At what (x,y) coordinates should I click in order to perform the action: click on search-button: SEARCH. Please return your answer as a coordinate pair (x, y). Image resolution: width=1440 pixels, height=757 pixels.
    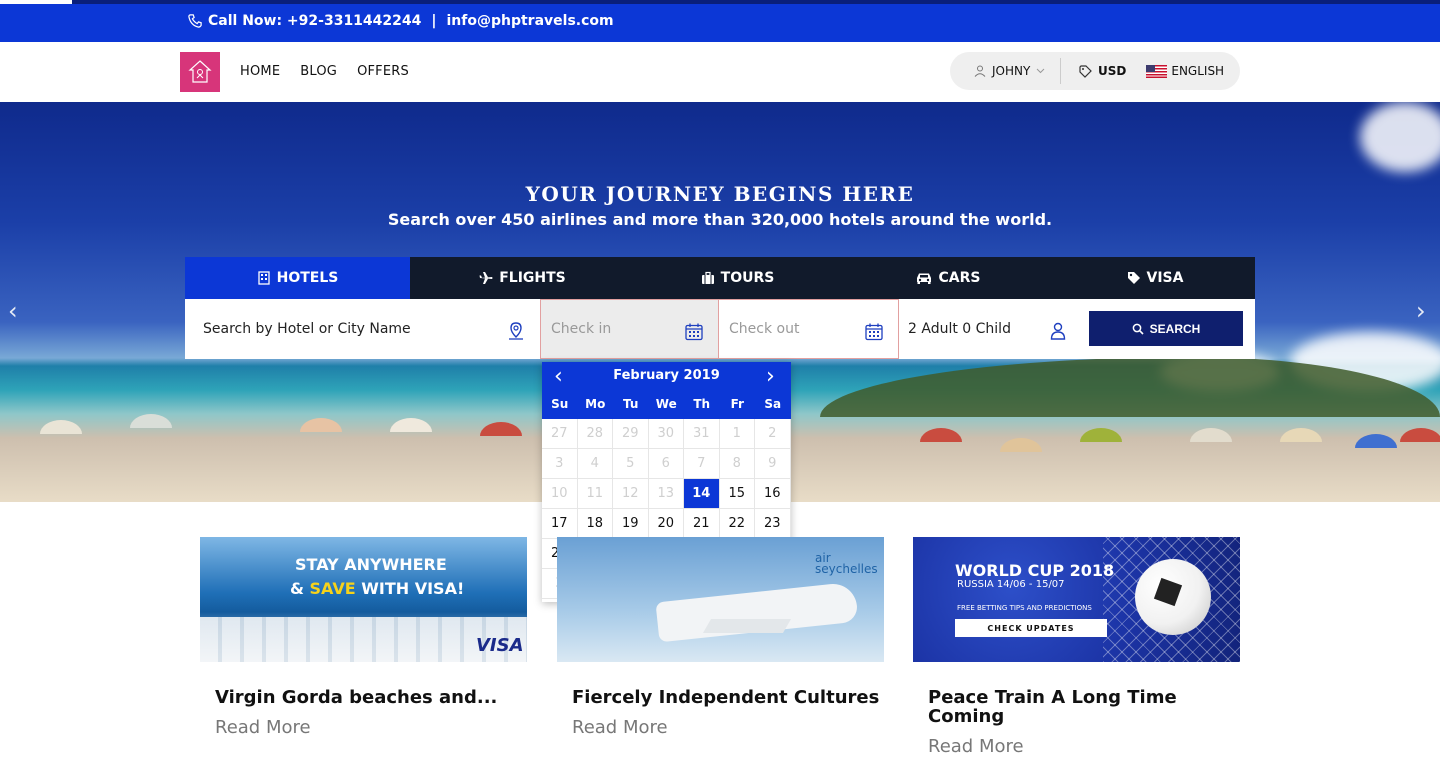
    Looking at the image, I should click on (1166, 328).